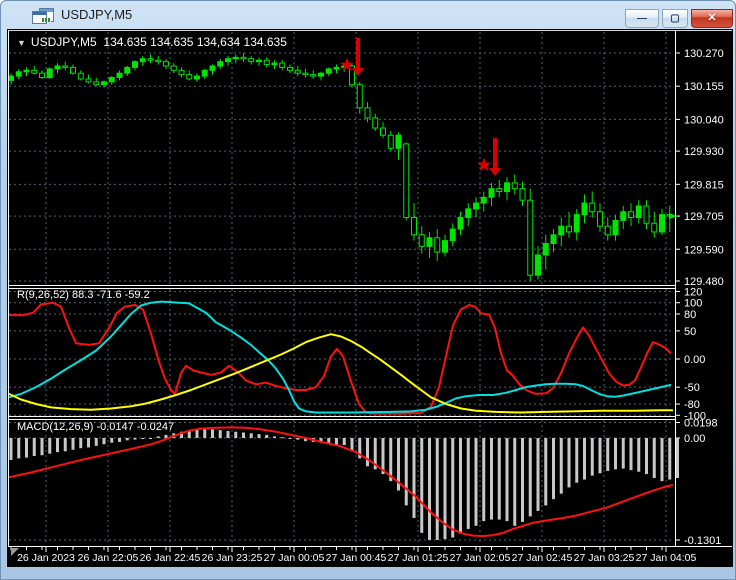 The image size is (736, 580). Describe the element at coordinates (712, 18) in the screenshot. I see `close-button: ✕` at that location.